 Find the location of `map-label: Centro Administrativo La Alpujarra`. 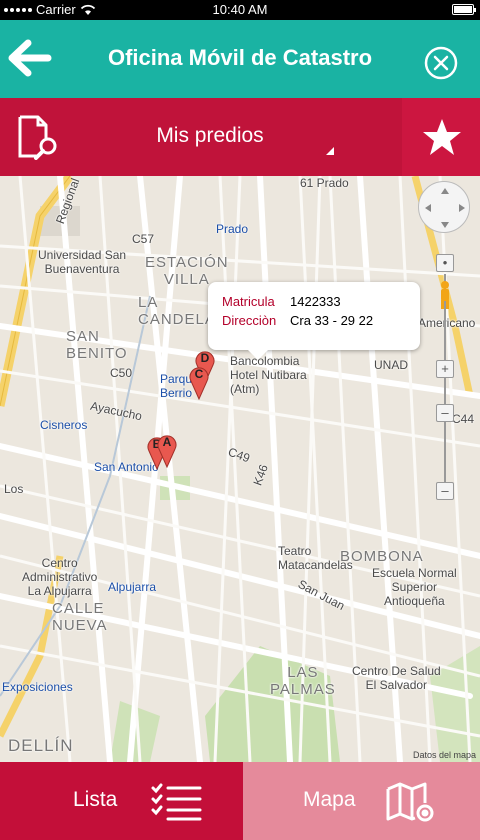

map-label: Centro Administrativo La Alpujarra is located at coordinates (60, 577).